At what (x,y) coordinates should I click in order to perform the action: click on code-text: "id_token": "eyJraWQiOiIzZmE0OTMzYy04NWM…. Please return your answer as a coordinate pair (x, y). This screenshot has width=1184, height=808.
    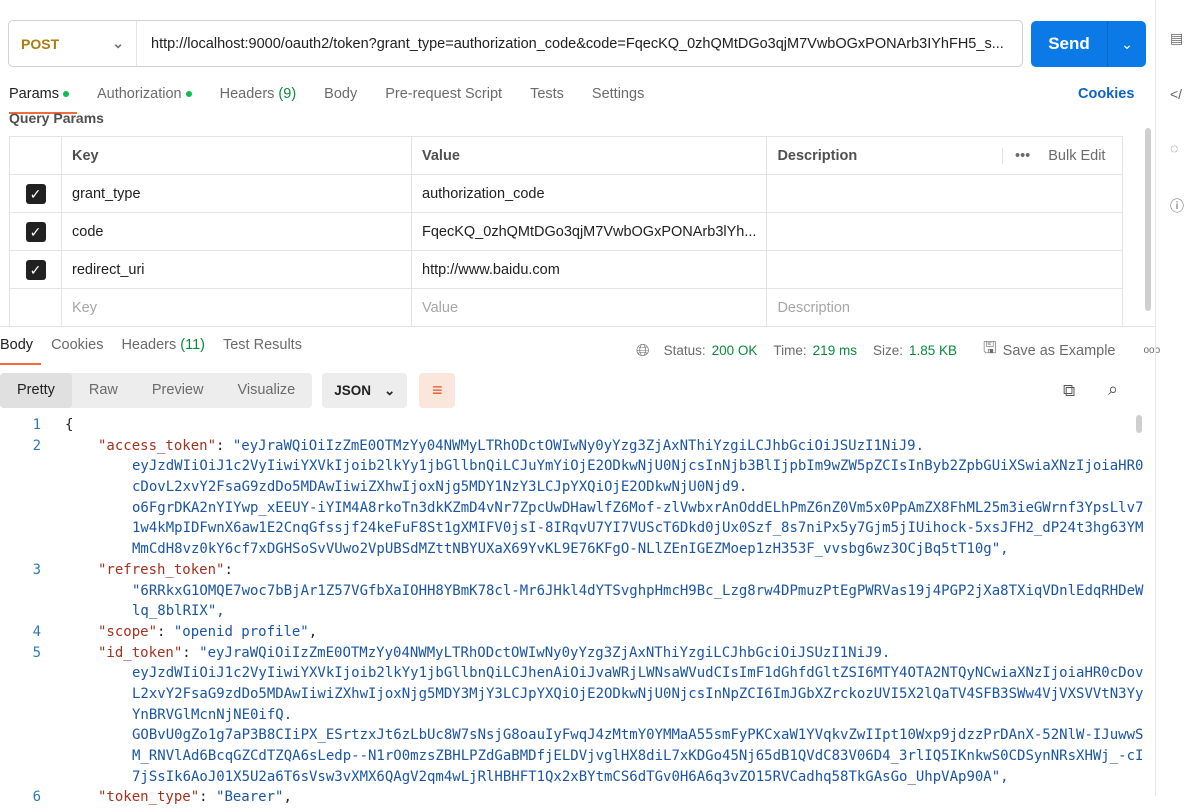
    Looking at the image, I should click on (465, 653).